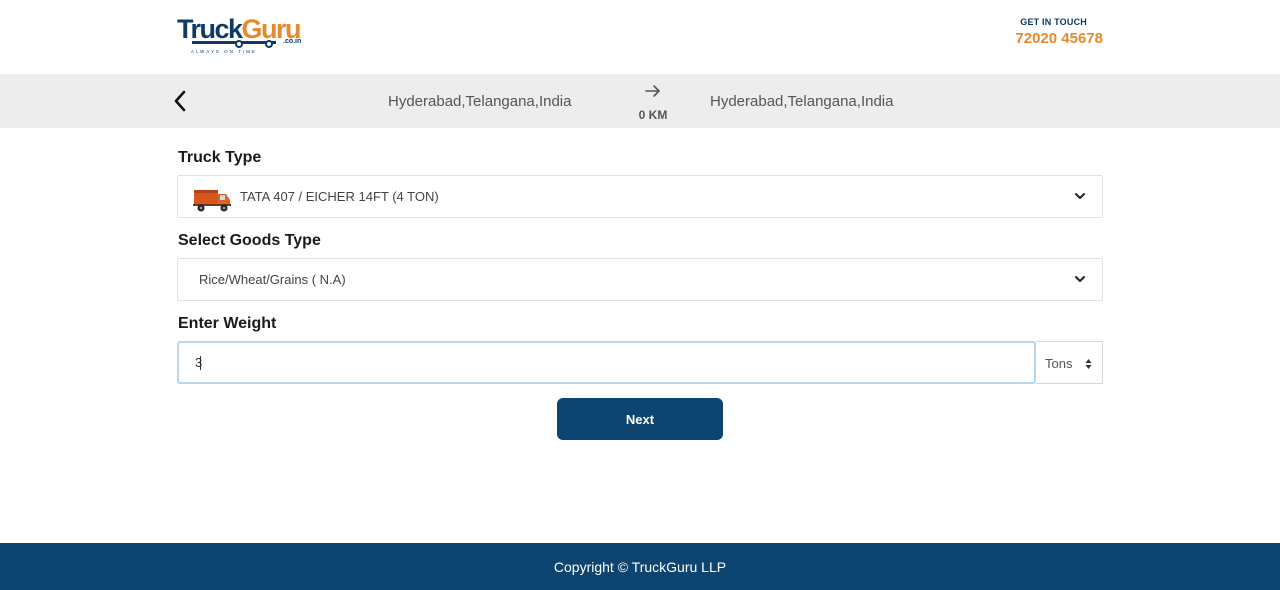 The image size is (1280, 590). I want to click on footer: Copyright © TruckGuru LLP, so click(640, 566).